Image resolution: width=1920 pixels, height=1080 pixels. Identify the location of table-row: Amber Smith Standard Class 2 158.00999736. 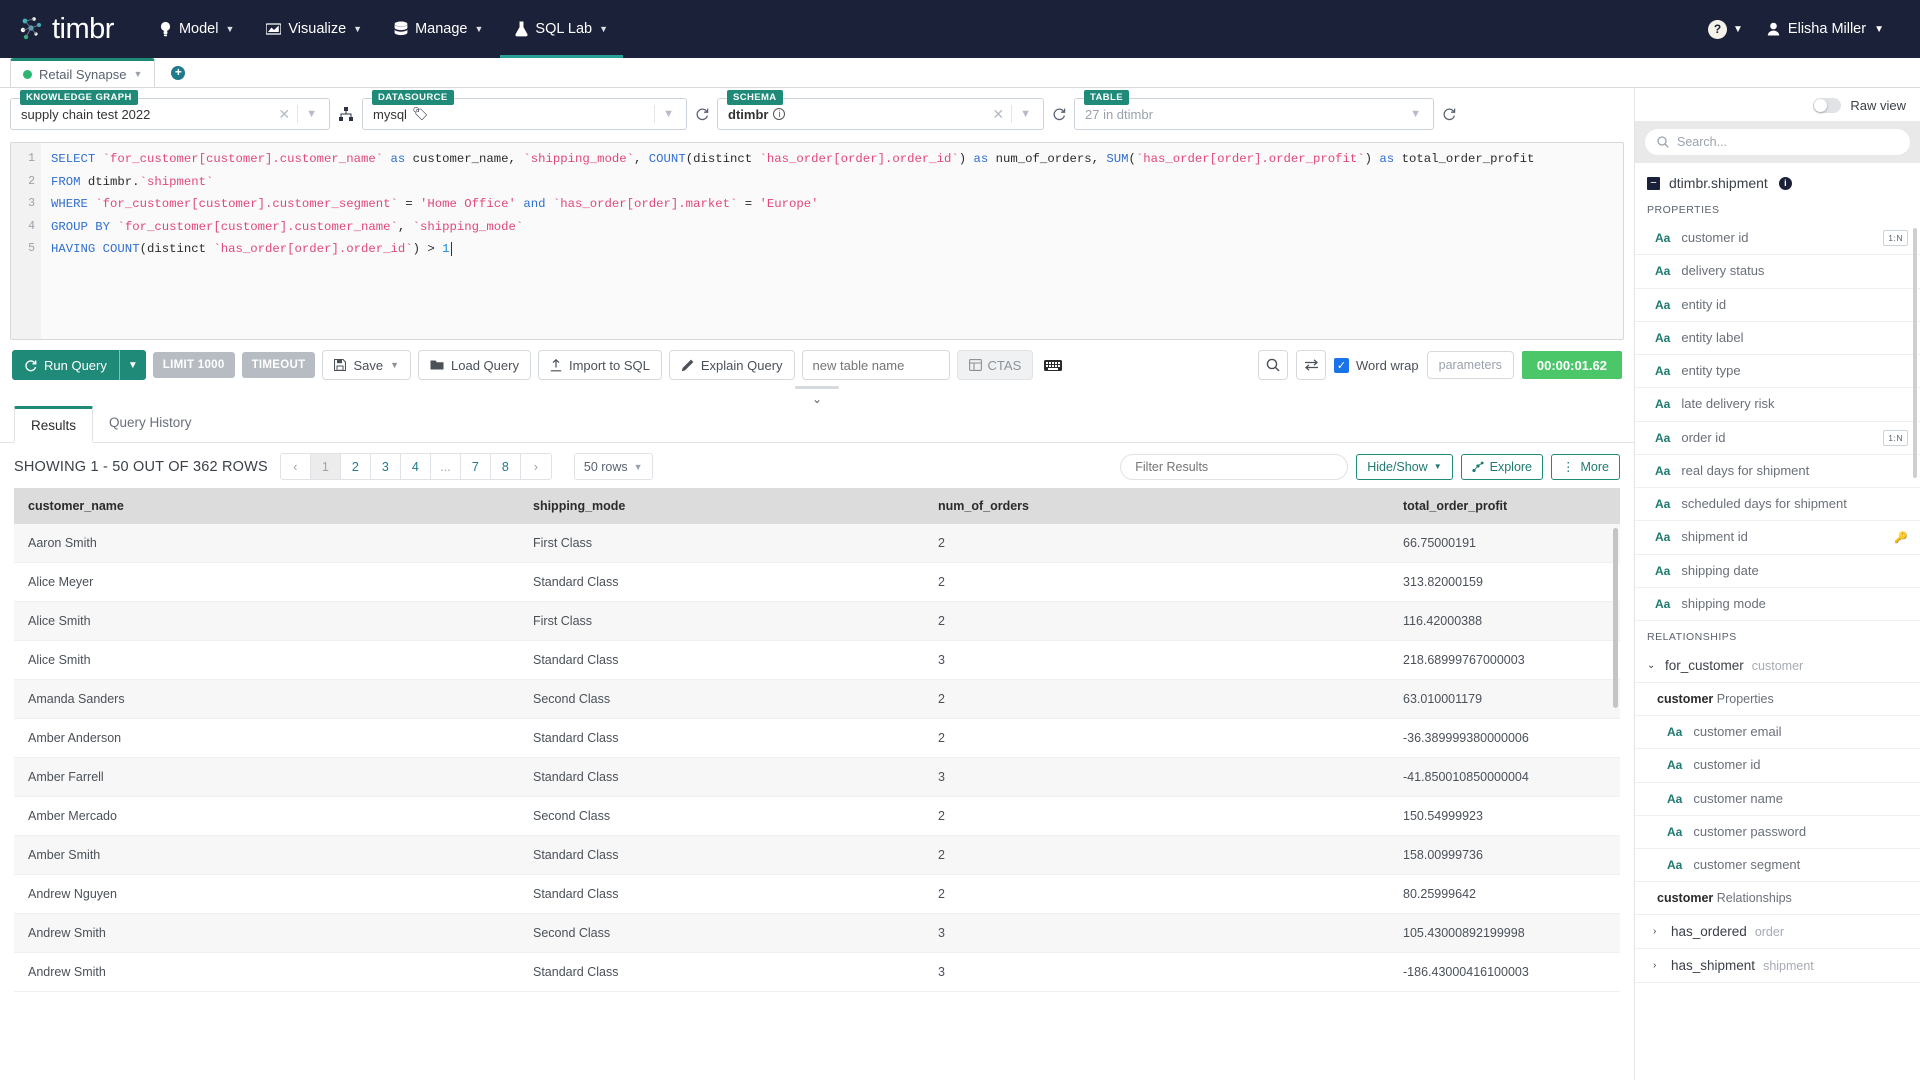
(817, 855).